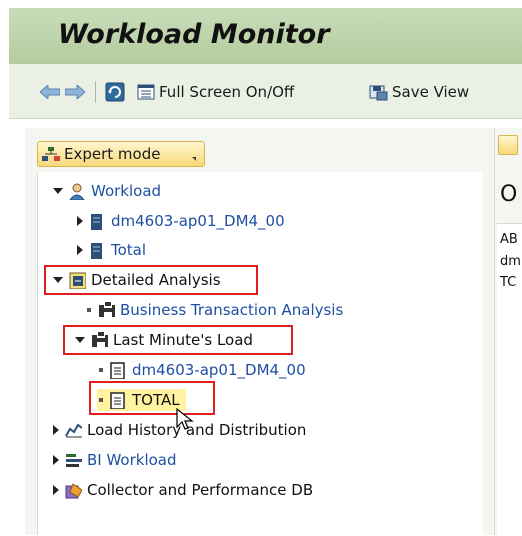 Image resolution: width=522 pixels, height=536 pixels. I want to click on tree-node-total: Total, so click(111, 250).